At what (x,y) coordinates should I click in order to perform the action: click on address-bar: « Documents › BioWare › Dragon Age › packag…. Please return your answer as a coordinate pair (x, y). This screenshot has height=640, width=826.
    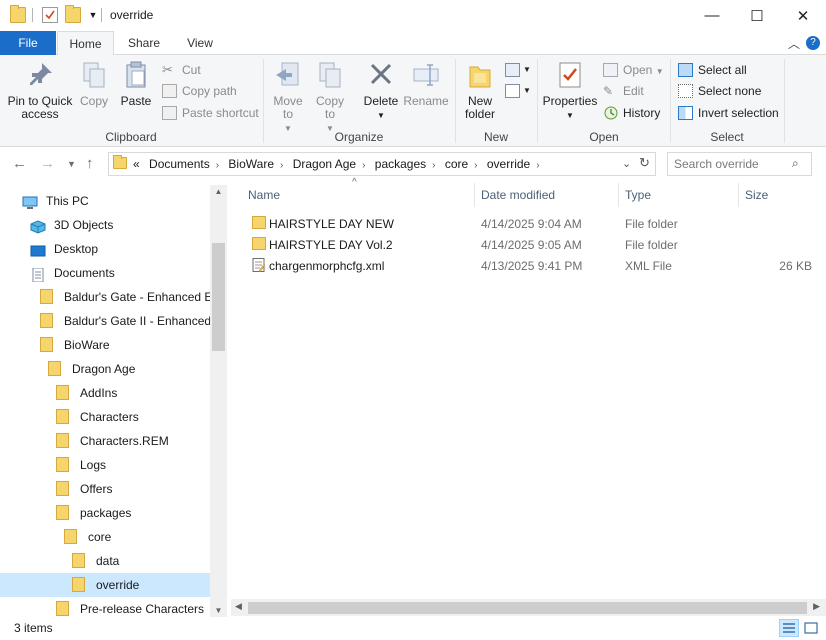
    Looking at the image, I should click on (382, 164).